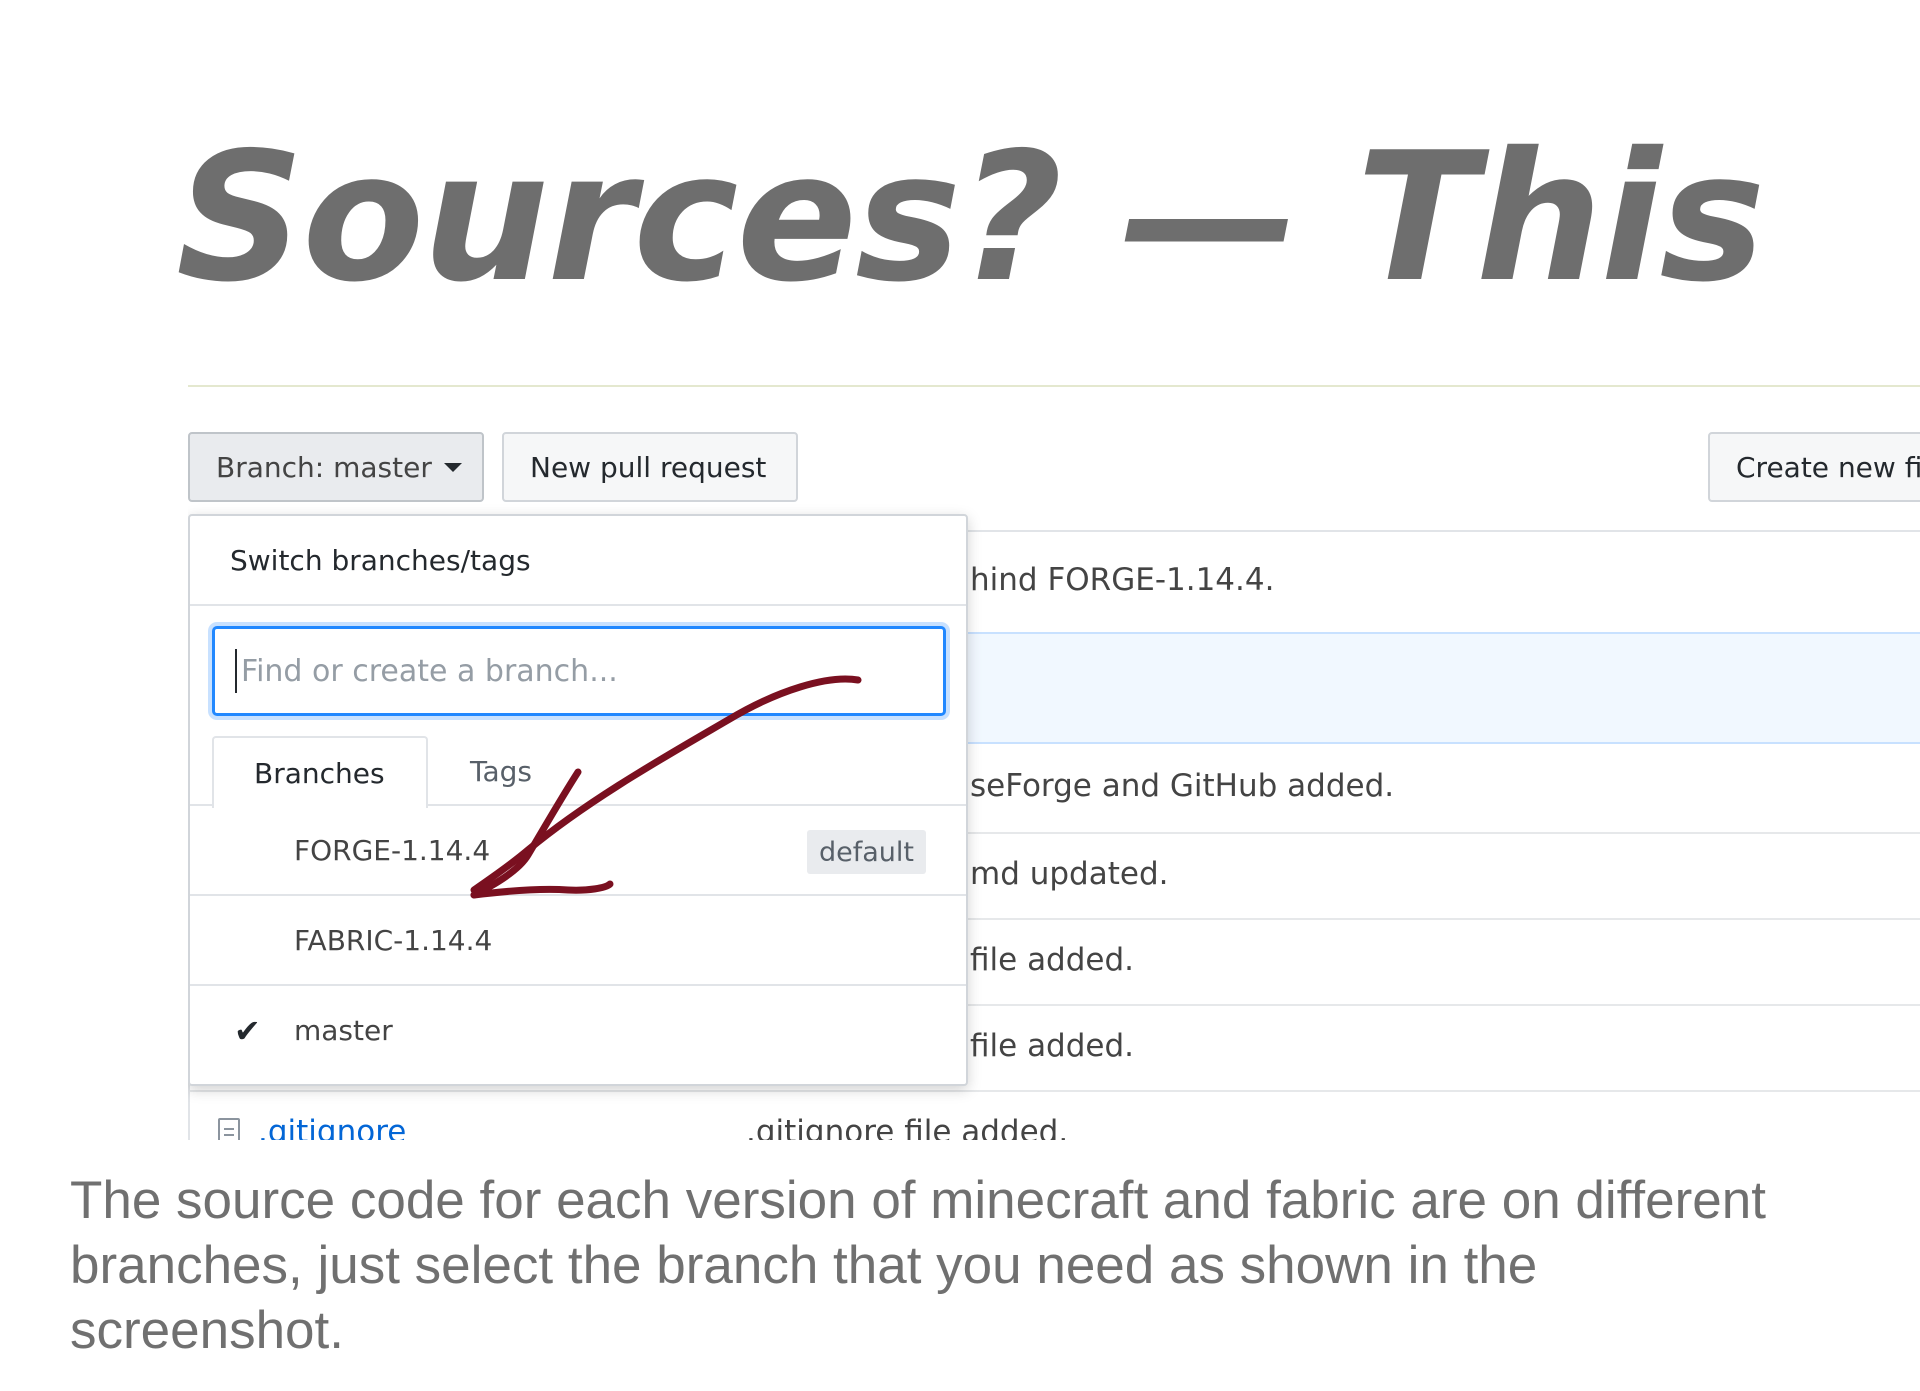 This screenshot has height=1391, width=1920. I want to click on text-cursor, so click(236, 671).